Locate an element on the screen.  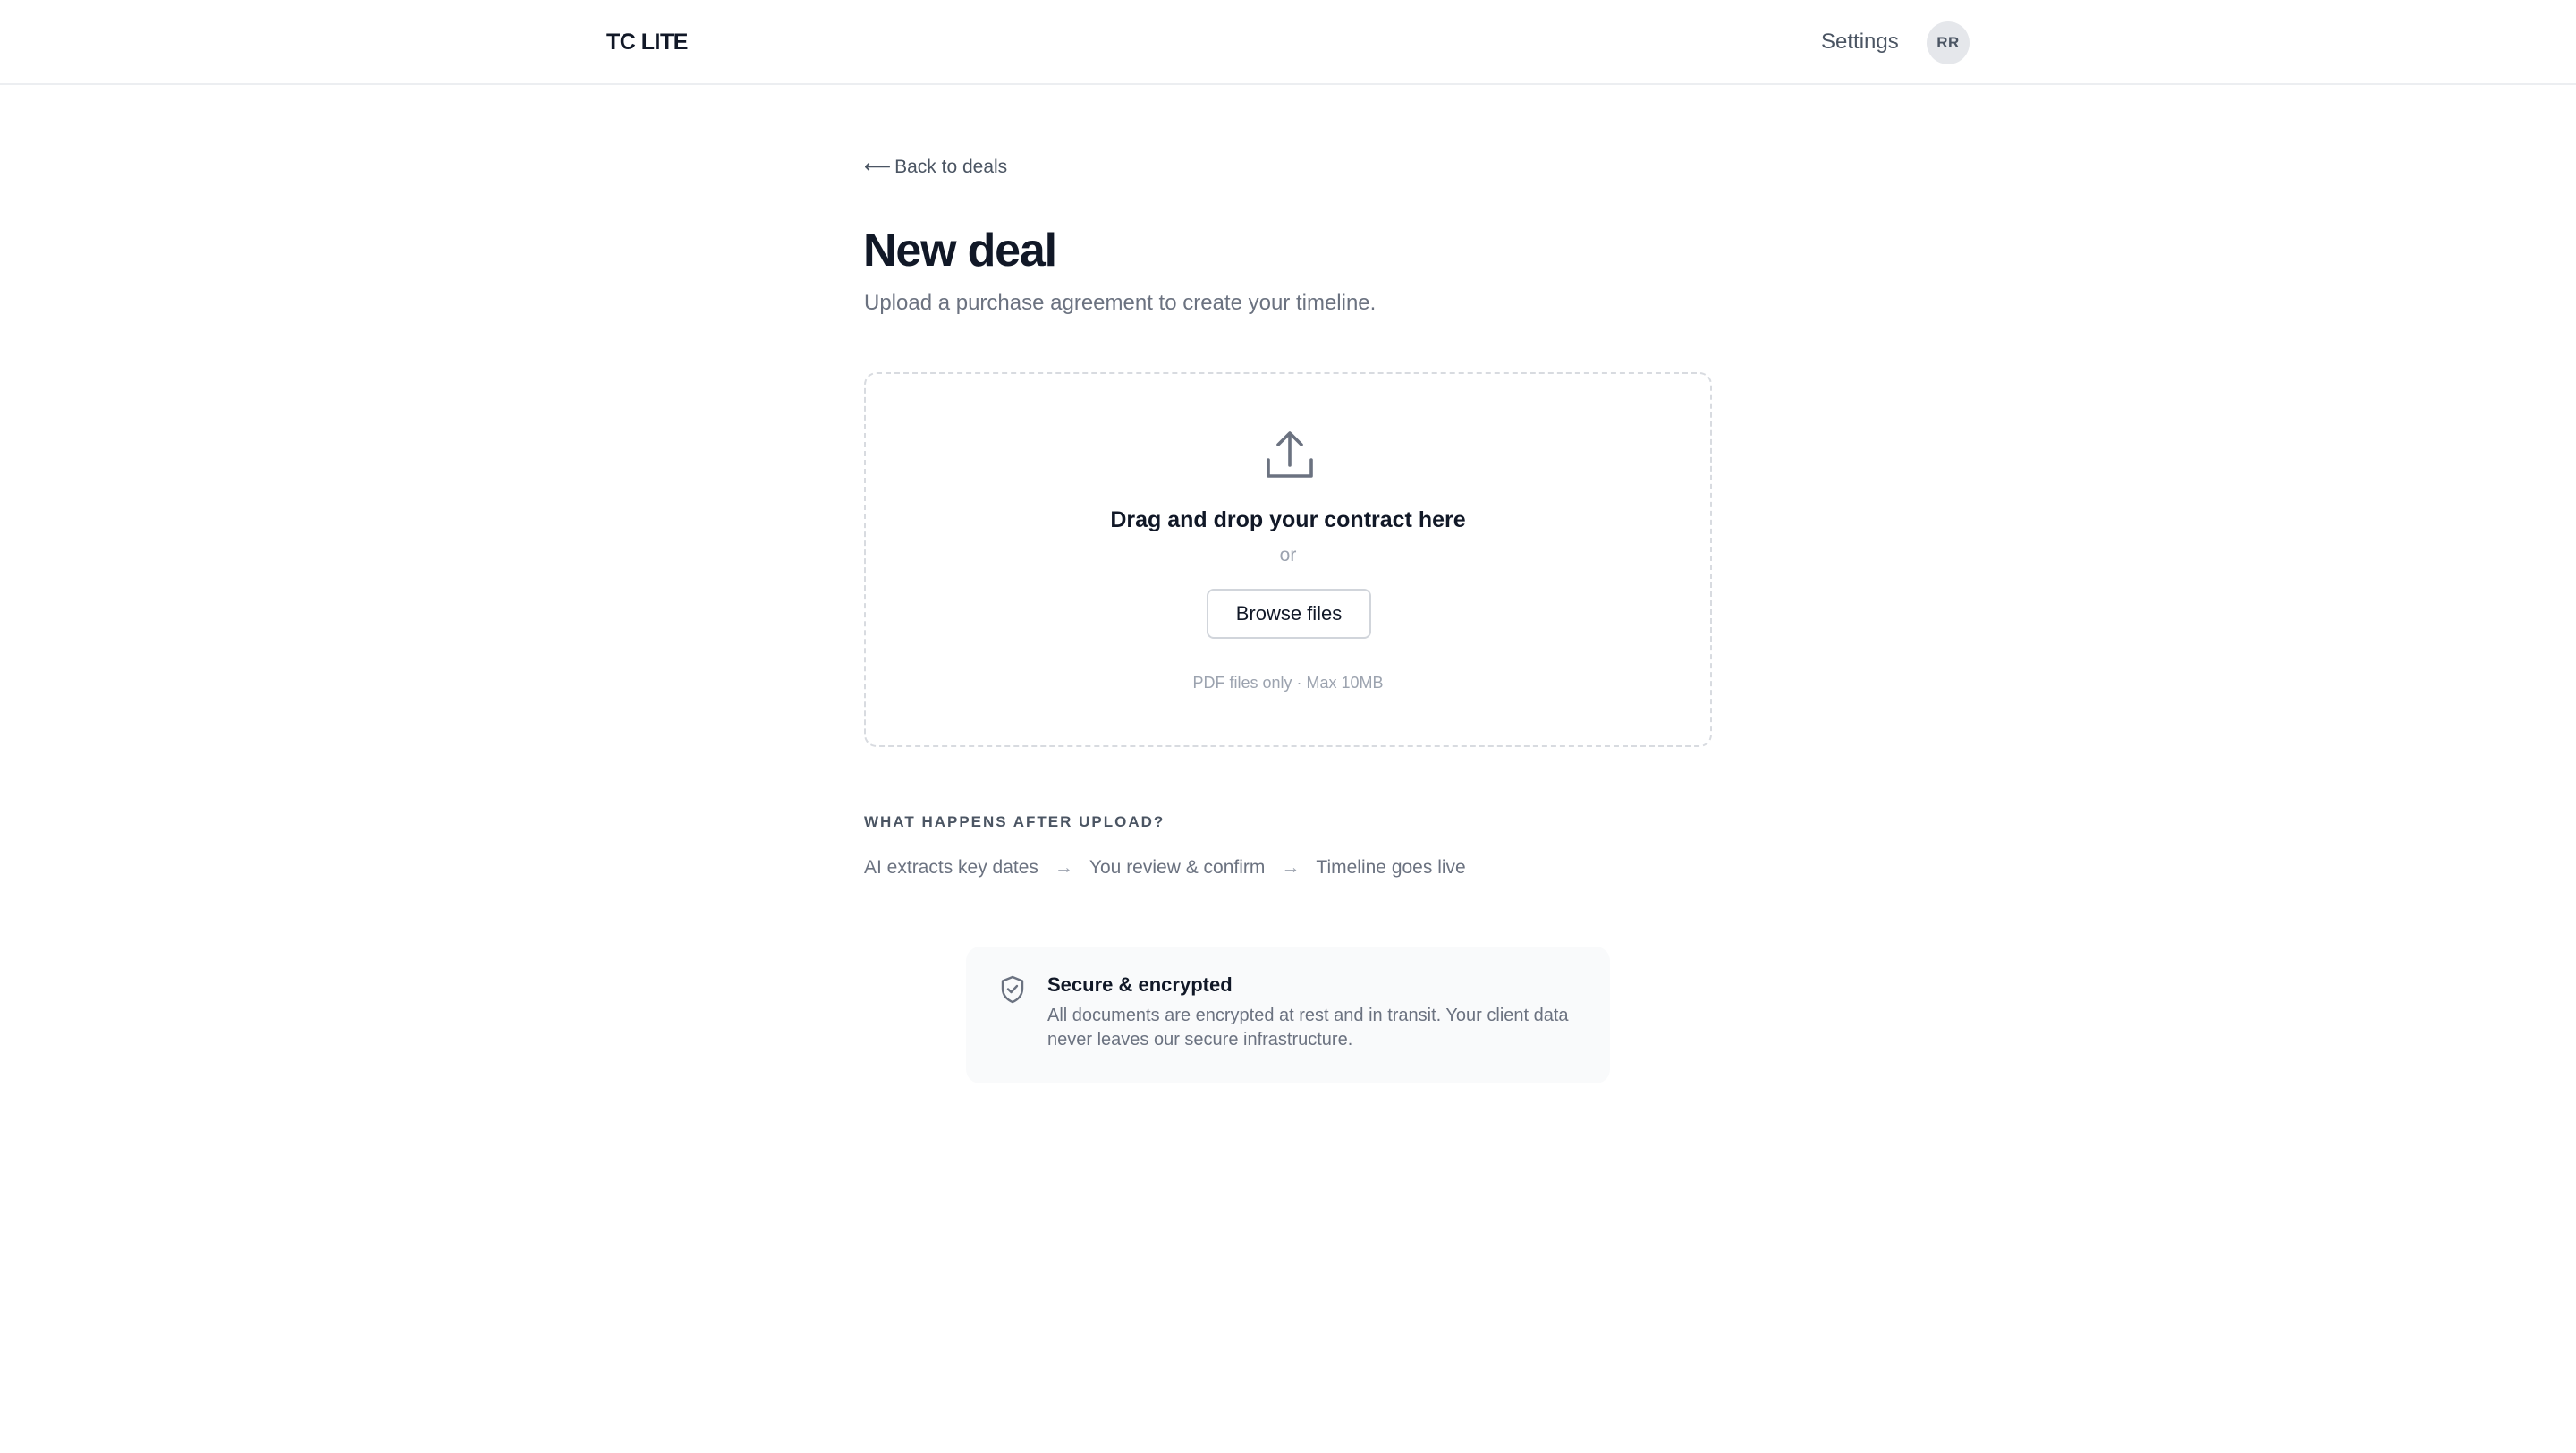
process-step: Timeline goes live is located at coordinates (1391, 867).